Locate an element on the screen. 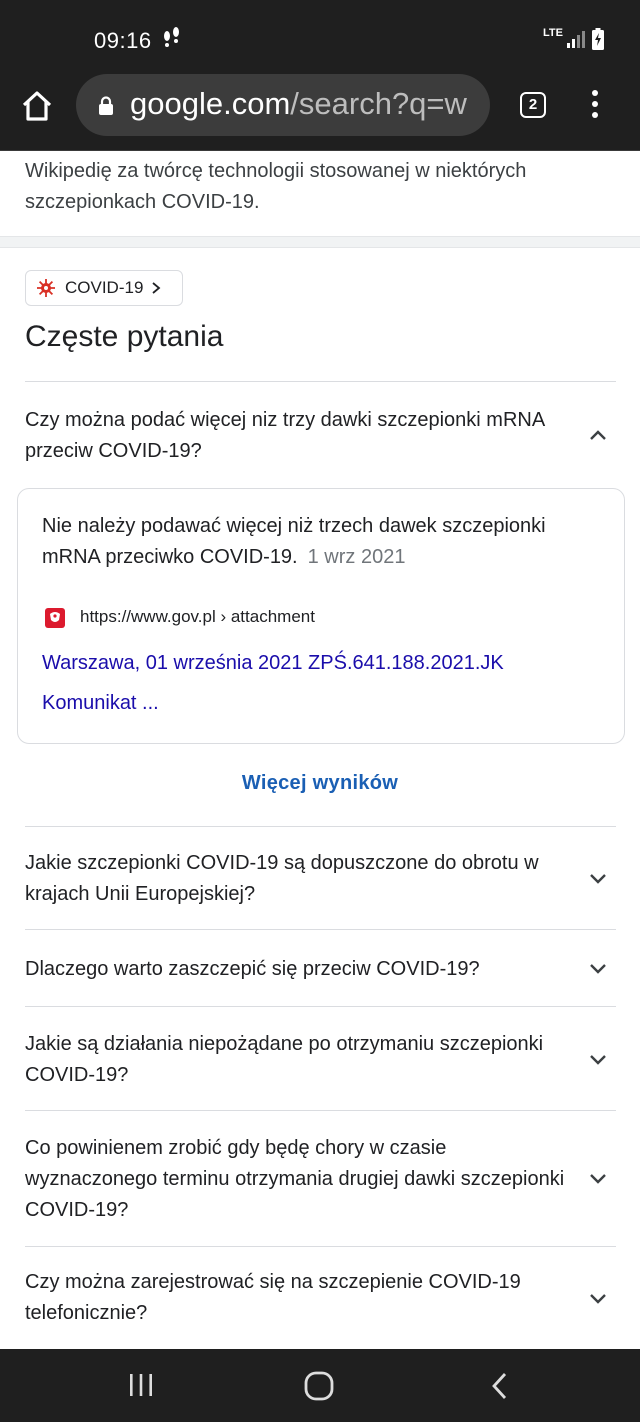  chevron-right-icon is located at coordinates (156, 288).